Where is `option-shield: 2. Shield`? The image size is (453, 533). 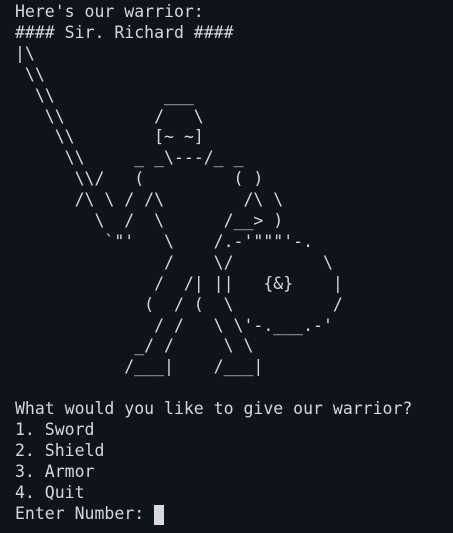
option-shield: 2. Shield is located at coordinates (60, 450).